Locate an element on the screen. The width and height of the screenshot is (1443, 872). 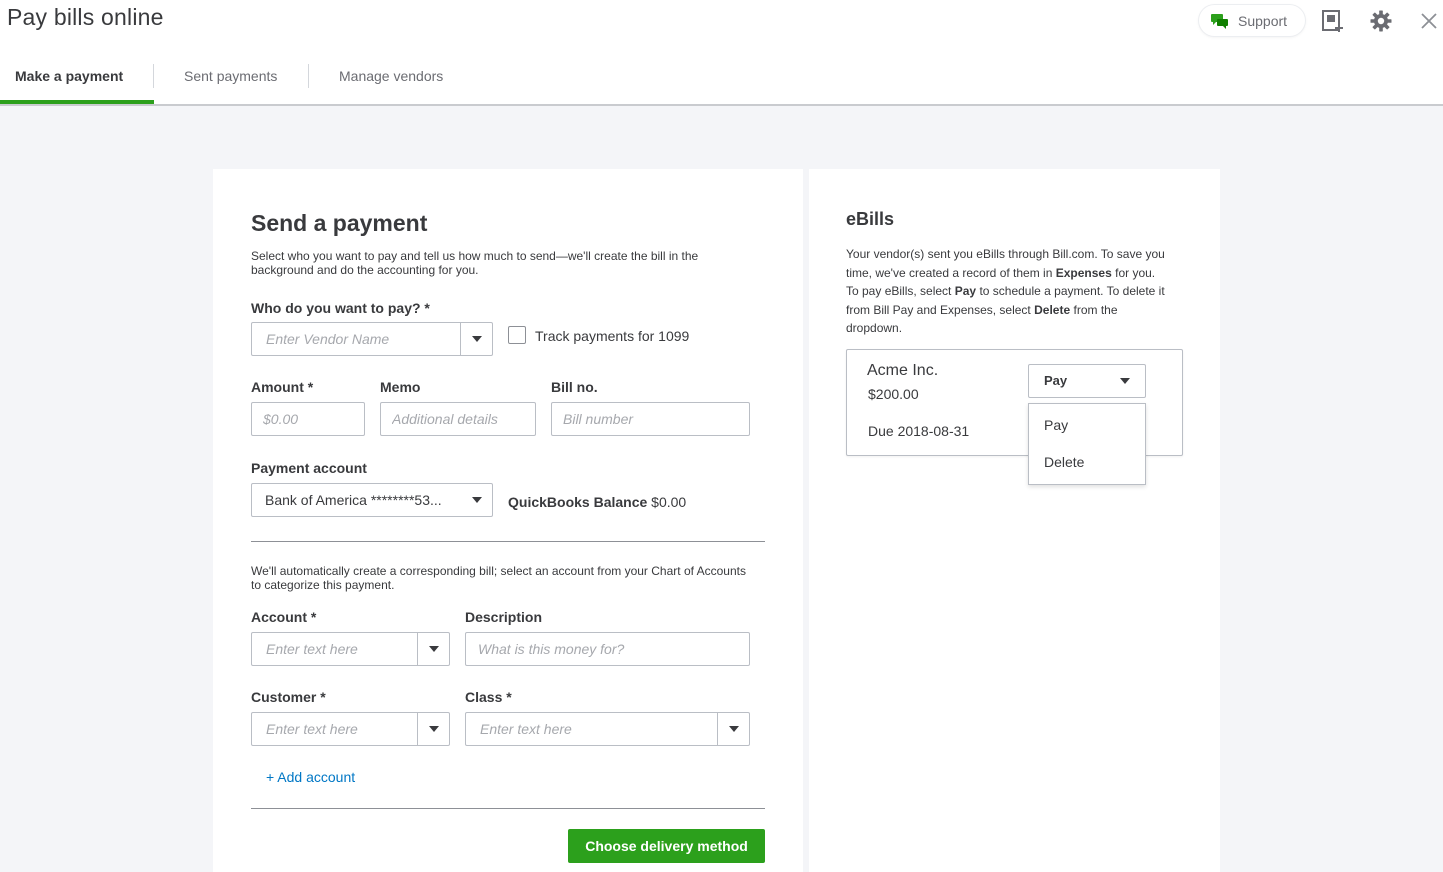
description-label: Description is located at coordinates (504, 617).